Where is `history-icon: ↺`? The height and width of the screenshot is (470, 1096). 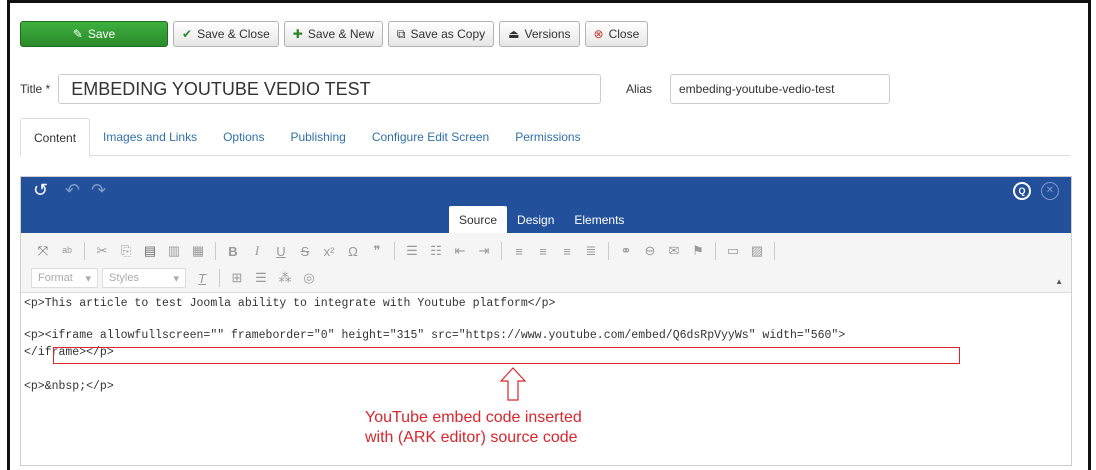
history-icon: ↺ is located at coordinates (40, 190).